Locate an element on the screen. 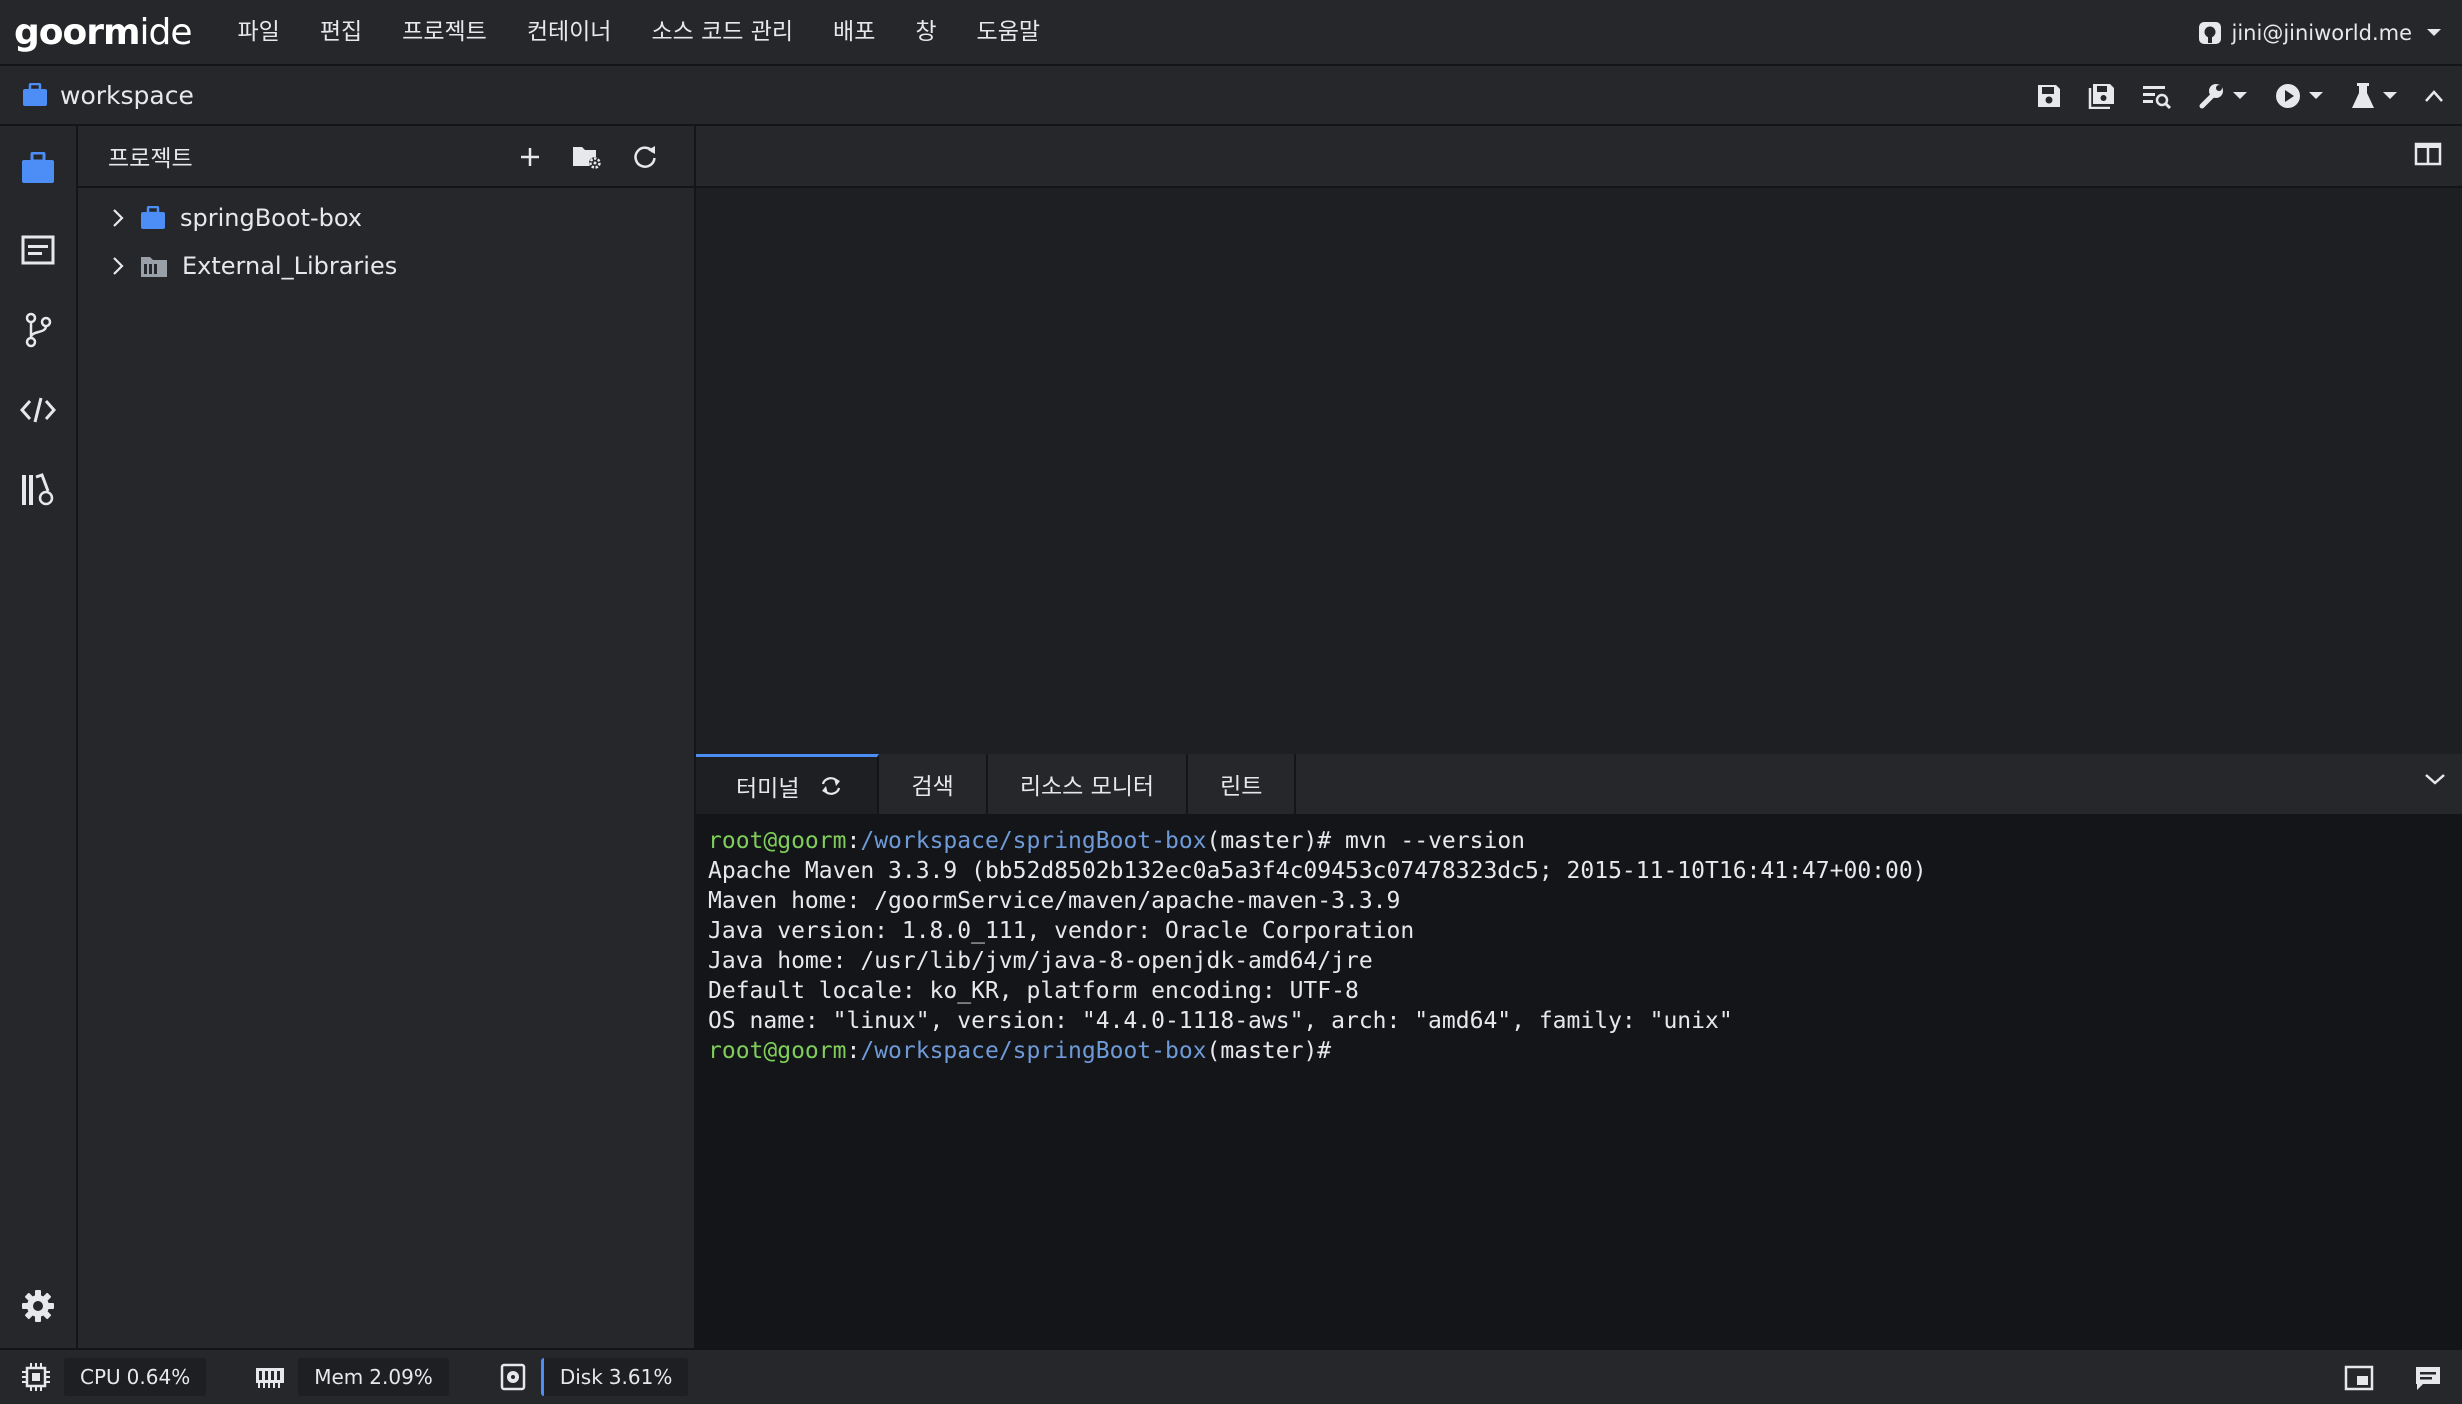 The height and width of the screenshot is (1404, 2462). settings-button is located at coordinates (38, 1306).